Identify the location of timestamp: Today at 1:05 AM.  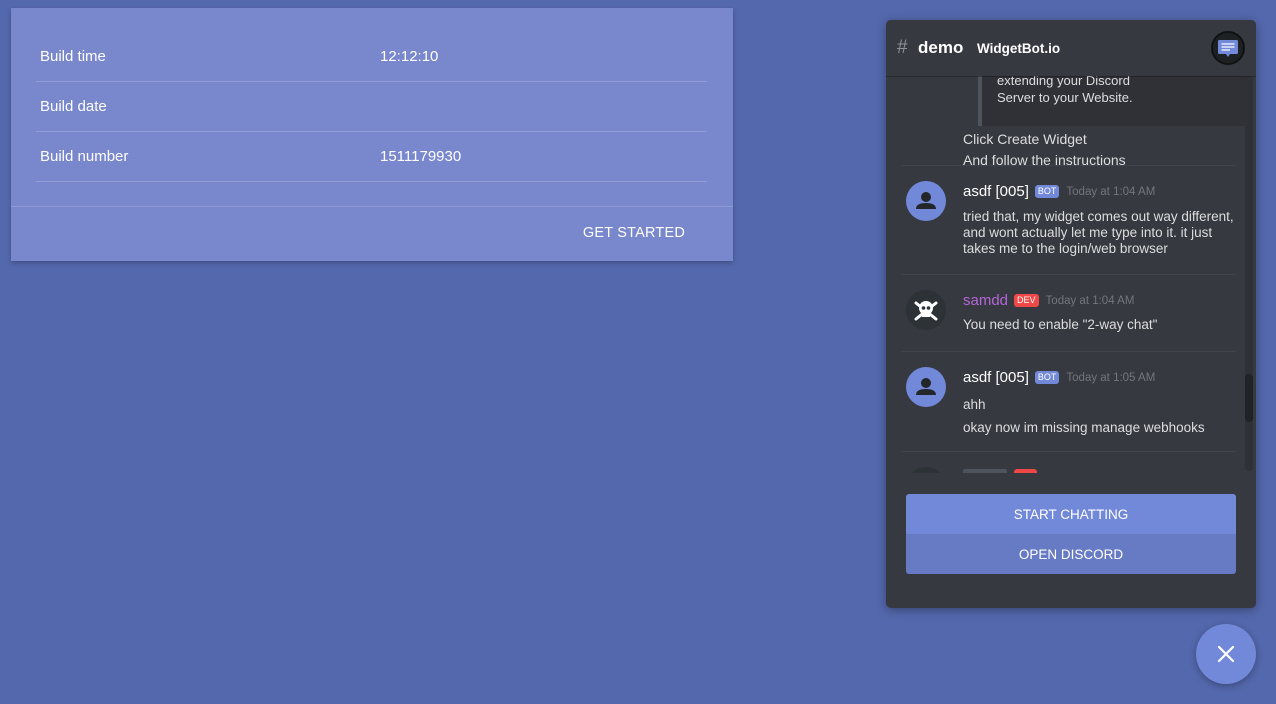
(1111, 377).